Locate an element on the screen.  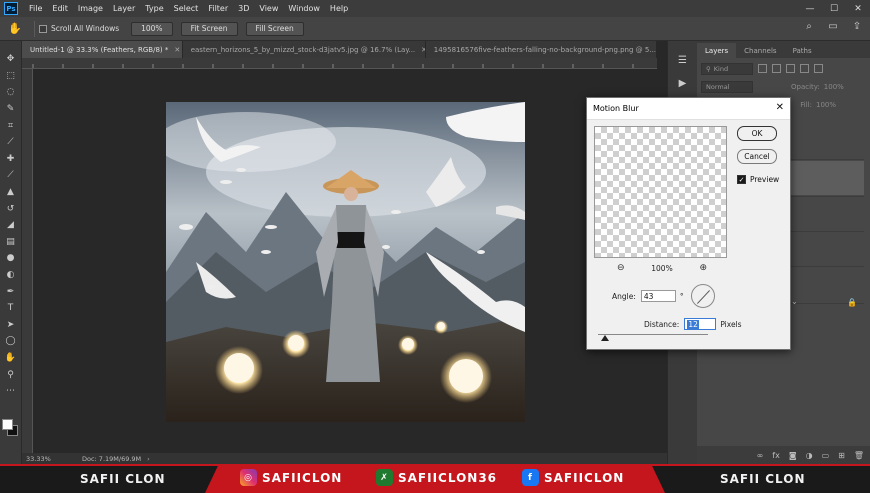
fill-screen-button: Fill Screen is located at coordinates (274, 28).